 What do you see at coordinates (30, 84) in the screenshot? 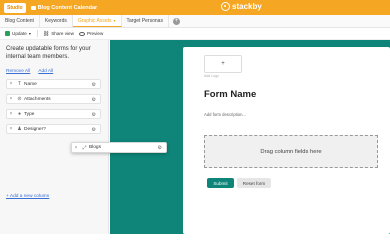
I see `field-name: Name` at bounding box center [30, 84].